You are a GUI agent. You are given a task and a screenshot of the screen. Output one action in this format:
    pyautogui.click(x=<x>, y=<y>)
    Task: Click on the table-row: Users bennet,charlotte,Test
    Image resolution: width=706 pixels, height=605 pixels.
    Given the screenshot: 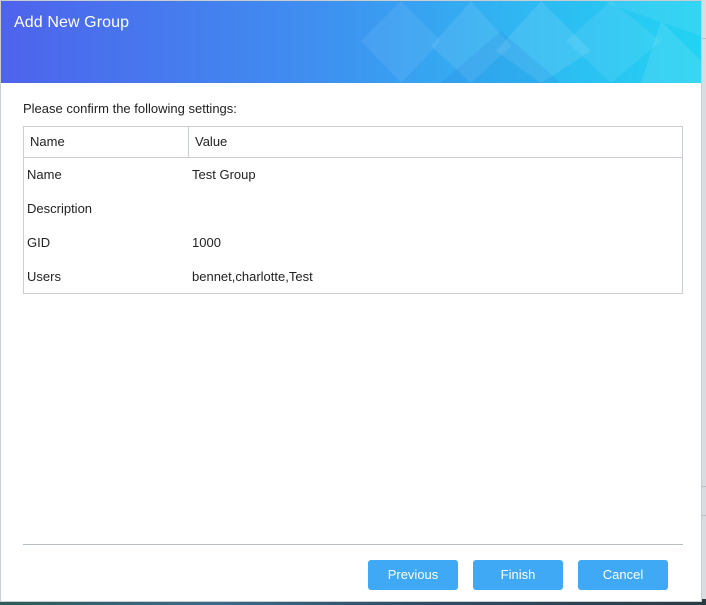 What is the action you would take?
    pyautogui.click(x=353, y=277)
    